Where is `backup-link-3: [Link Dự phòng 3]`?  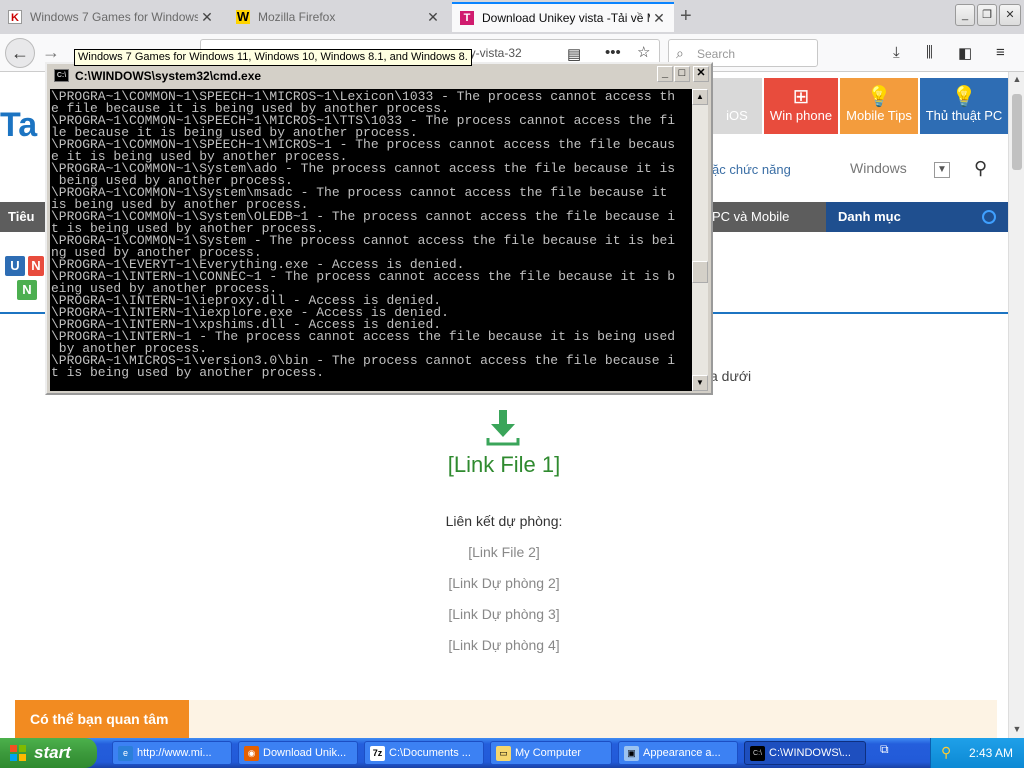 backup-link-3: [Link Dự phòng 3] is located at coordinates (504, 614).